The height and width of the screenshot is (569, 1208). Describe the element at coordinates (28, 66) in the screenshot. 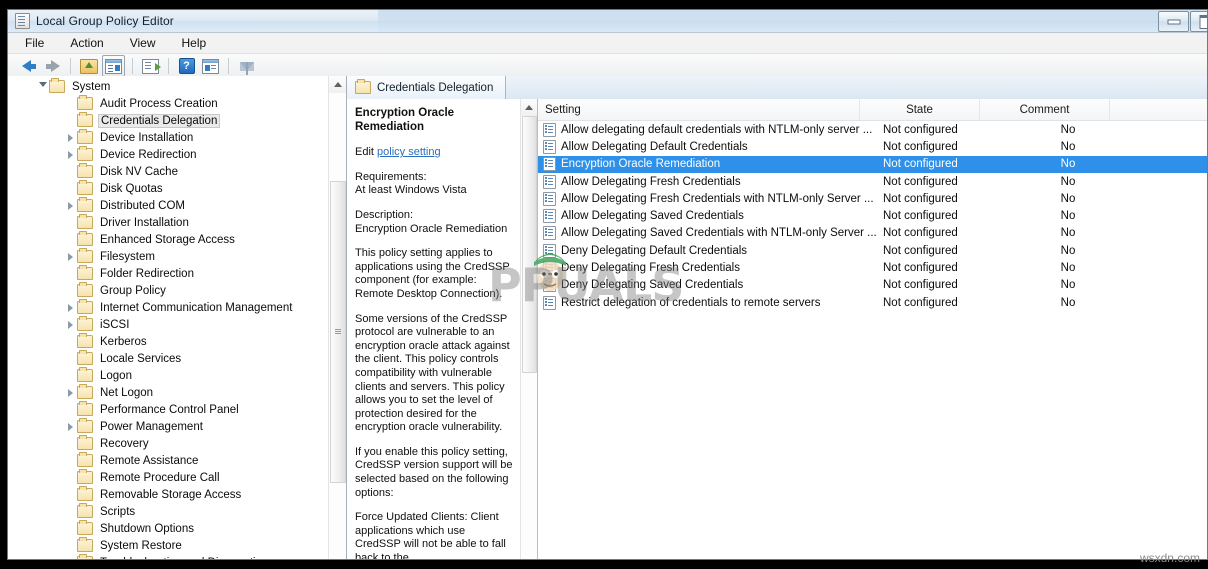

I see `back-button` at that location.